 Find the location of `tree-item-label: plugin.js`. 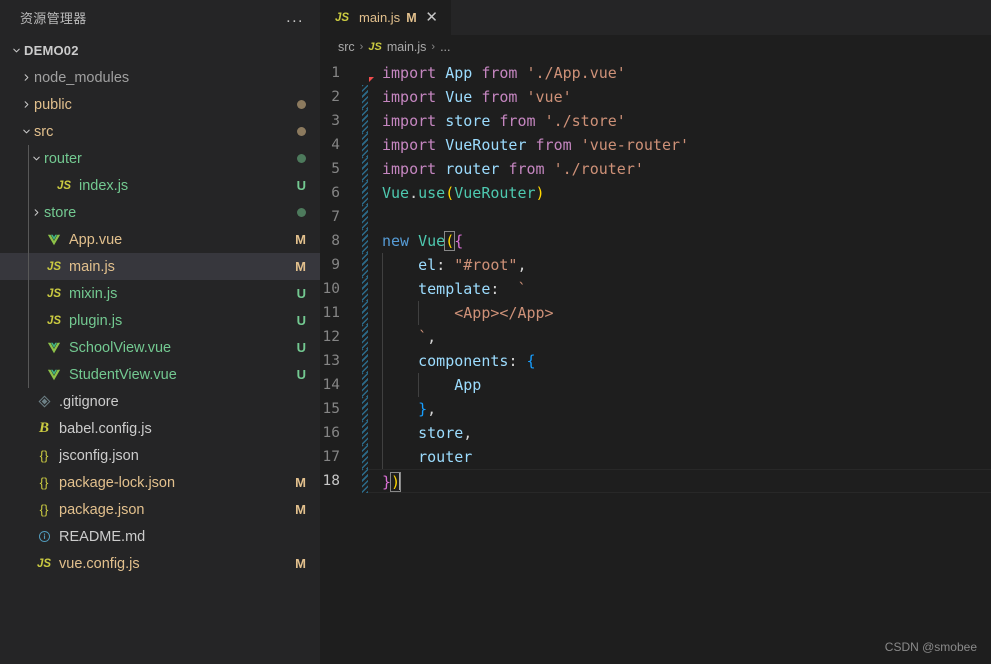

tree-item-label: plugin.js is located at coordinates (96, 320).